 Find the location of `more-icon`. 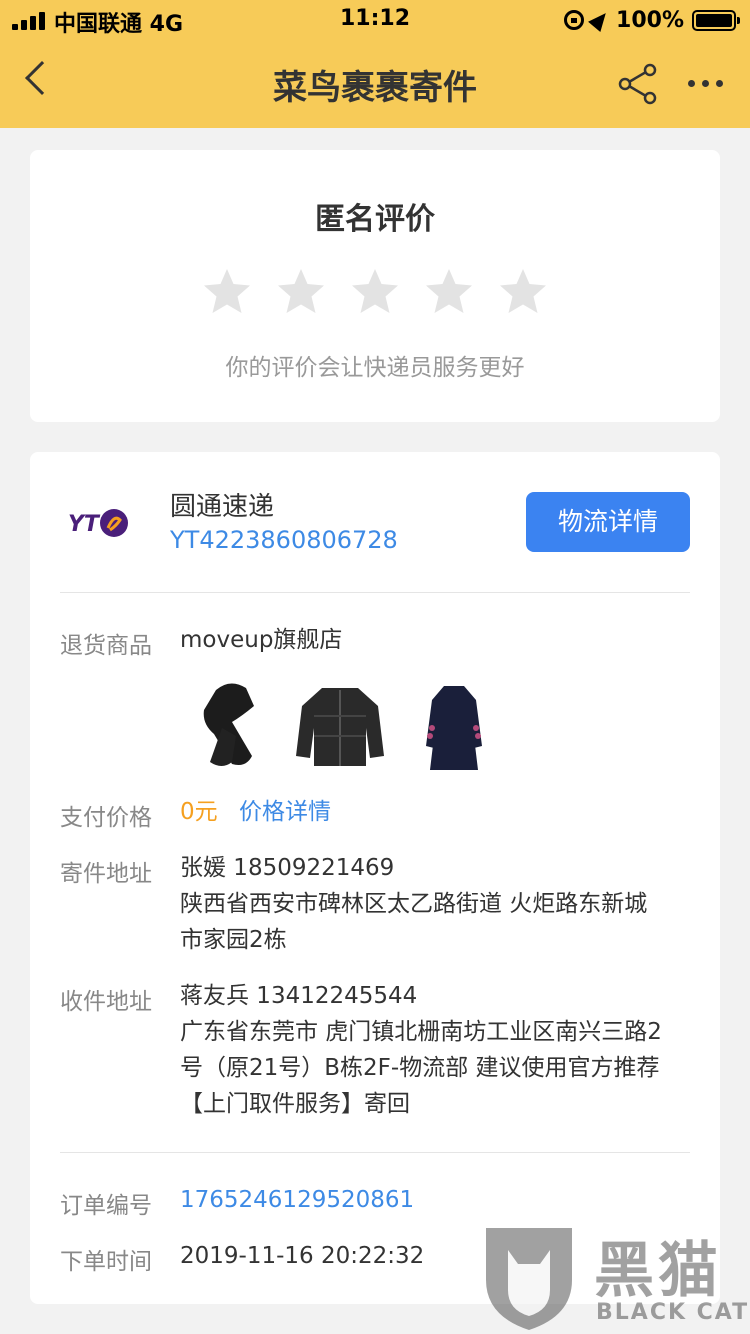

more-icon is located at coordinates (705, 83).